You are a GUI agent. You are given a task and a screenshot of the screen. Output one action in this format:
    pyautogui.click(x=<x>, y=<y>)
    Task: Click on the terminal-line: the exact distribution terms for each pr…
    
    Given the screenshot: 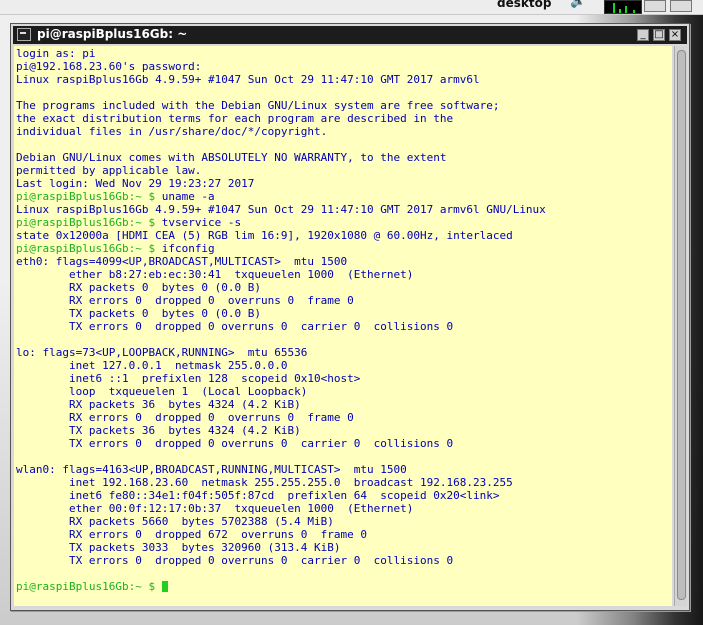 What is the action you would take?
    pyautogui.click(x=235, y=118)
    